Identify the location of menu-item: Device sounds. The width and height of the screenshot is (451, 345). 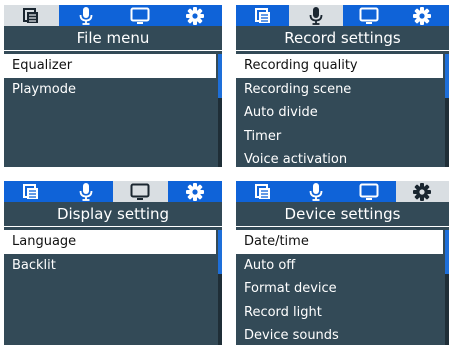
(339, 334).